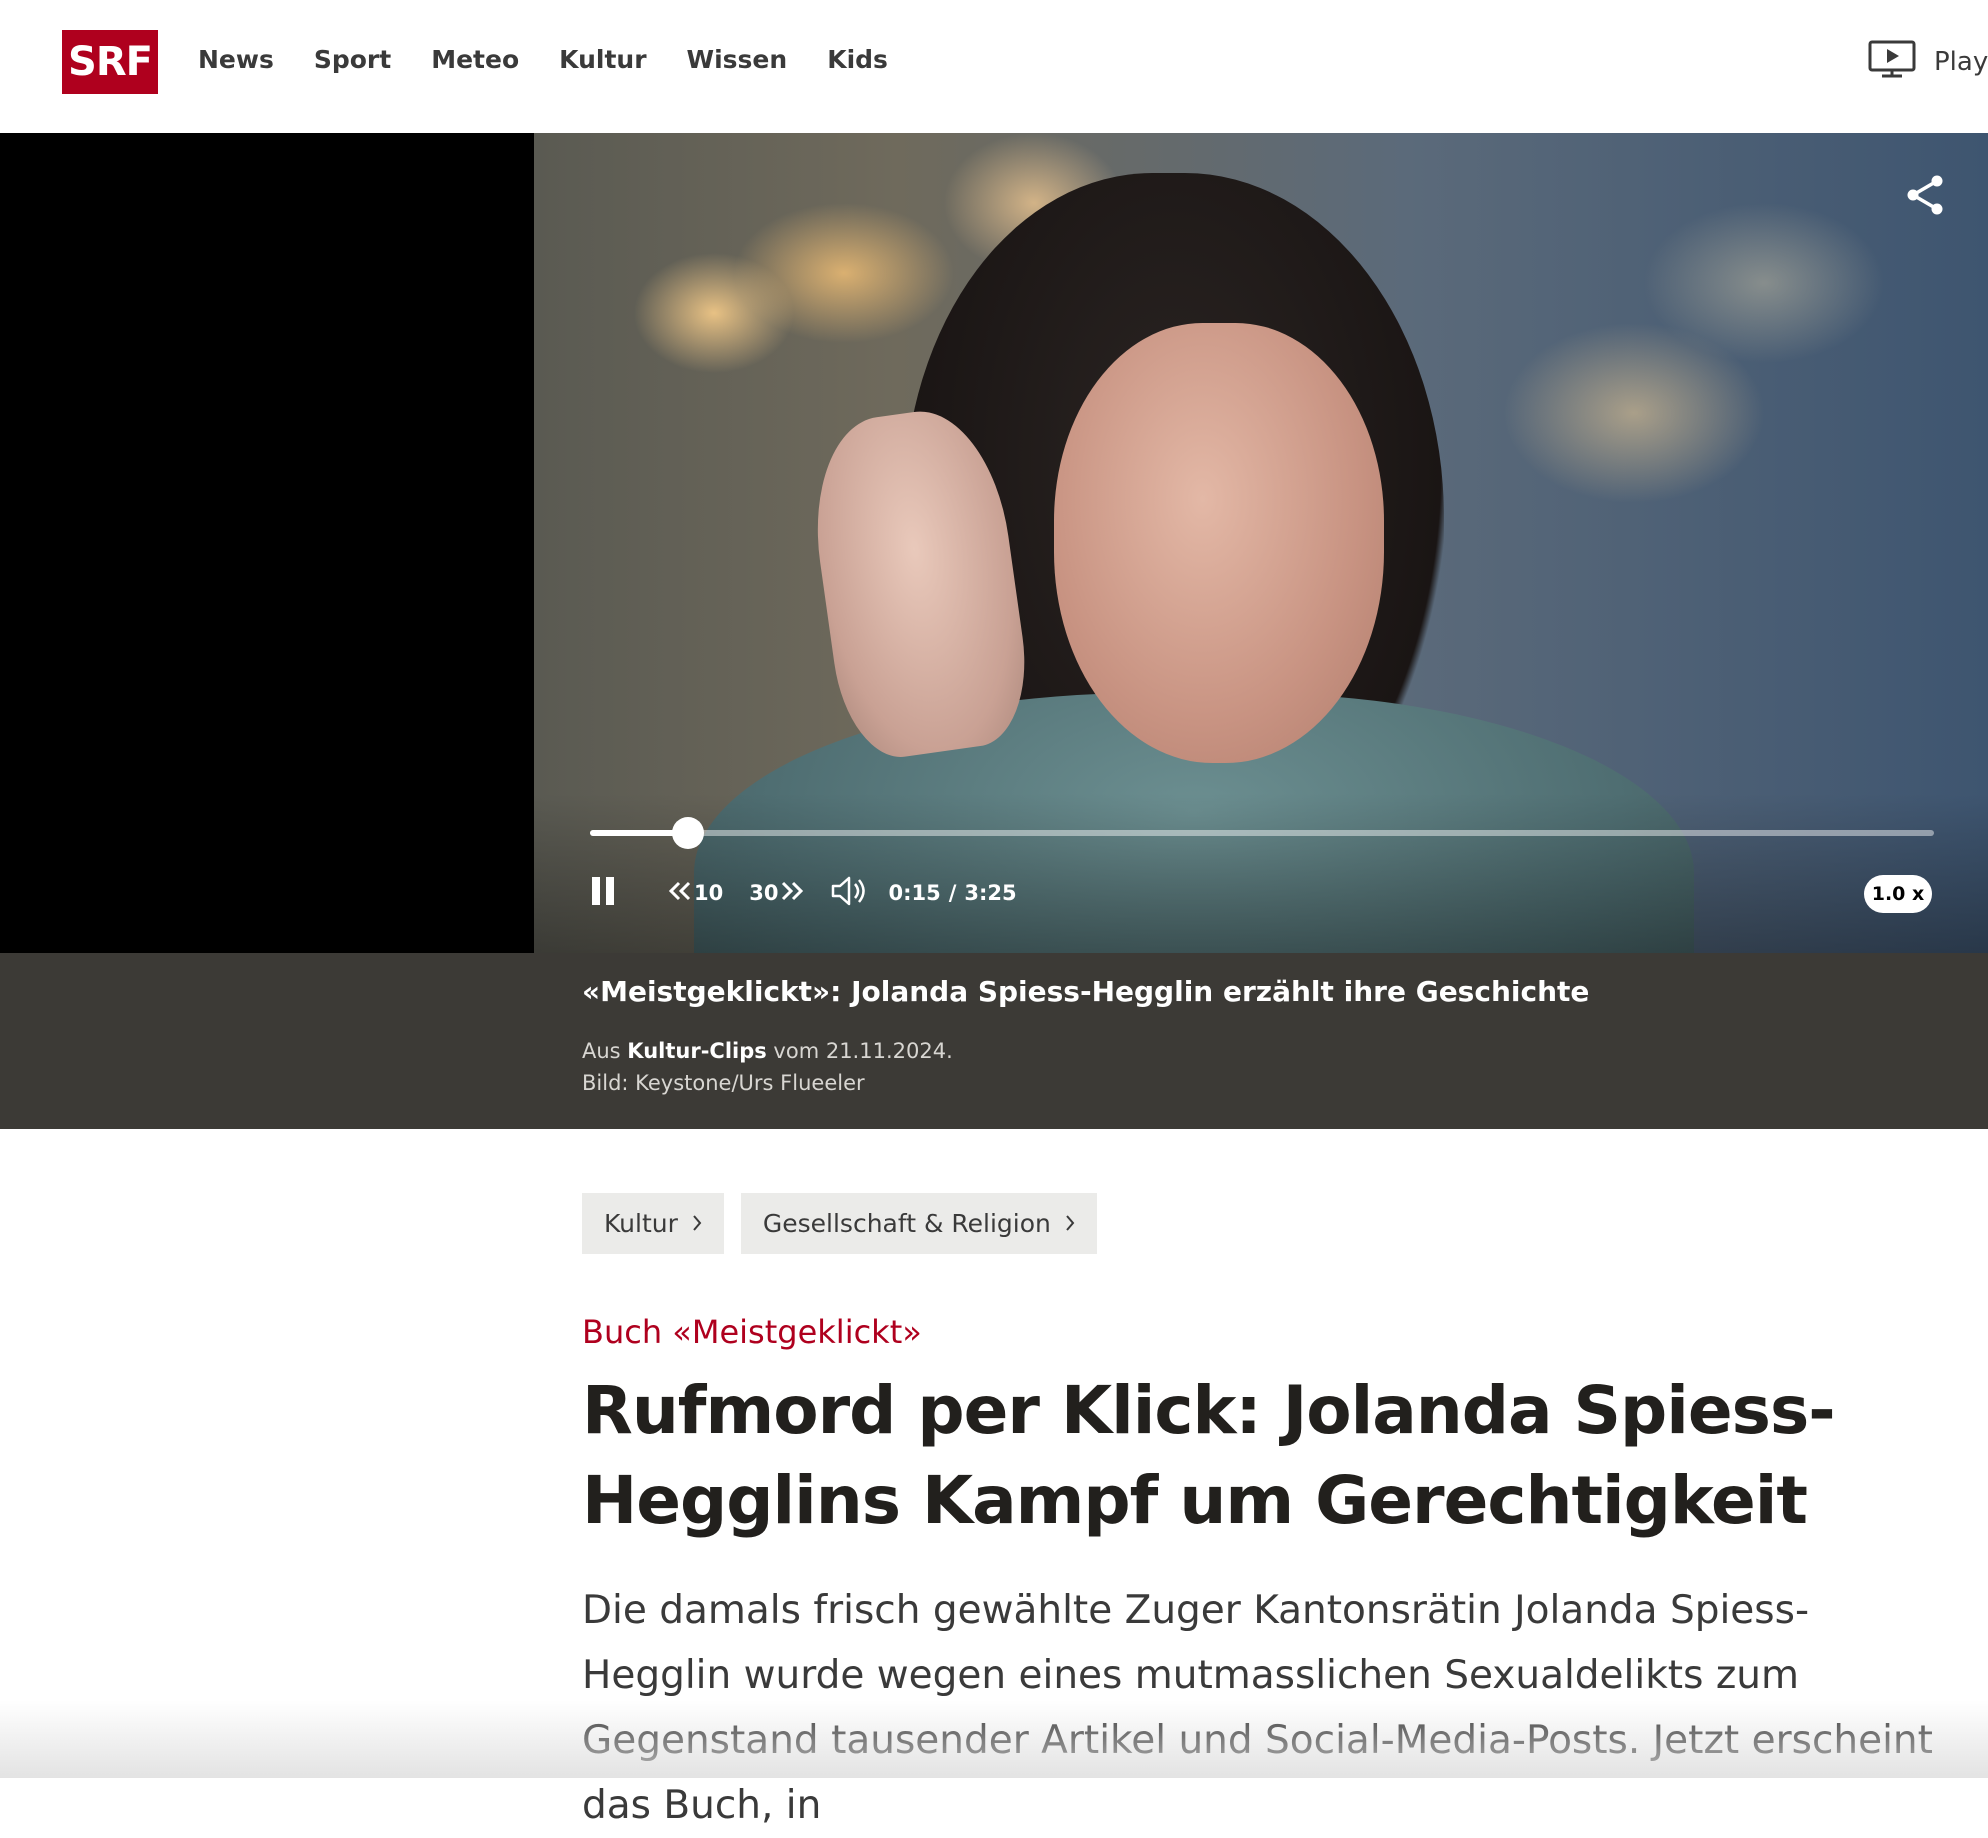  I want to click on rewind-label: 10, so click(709, 893).